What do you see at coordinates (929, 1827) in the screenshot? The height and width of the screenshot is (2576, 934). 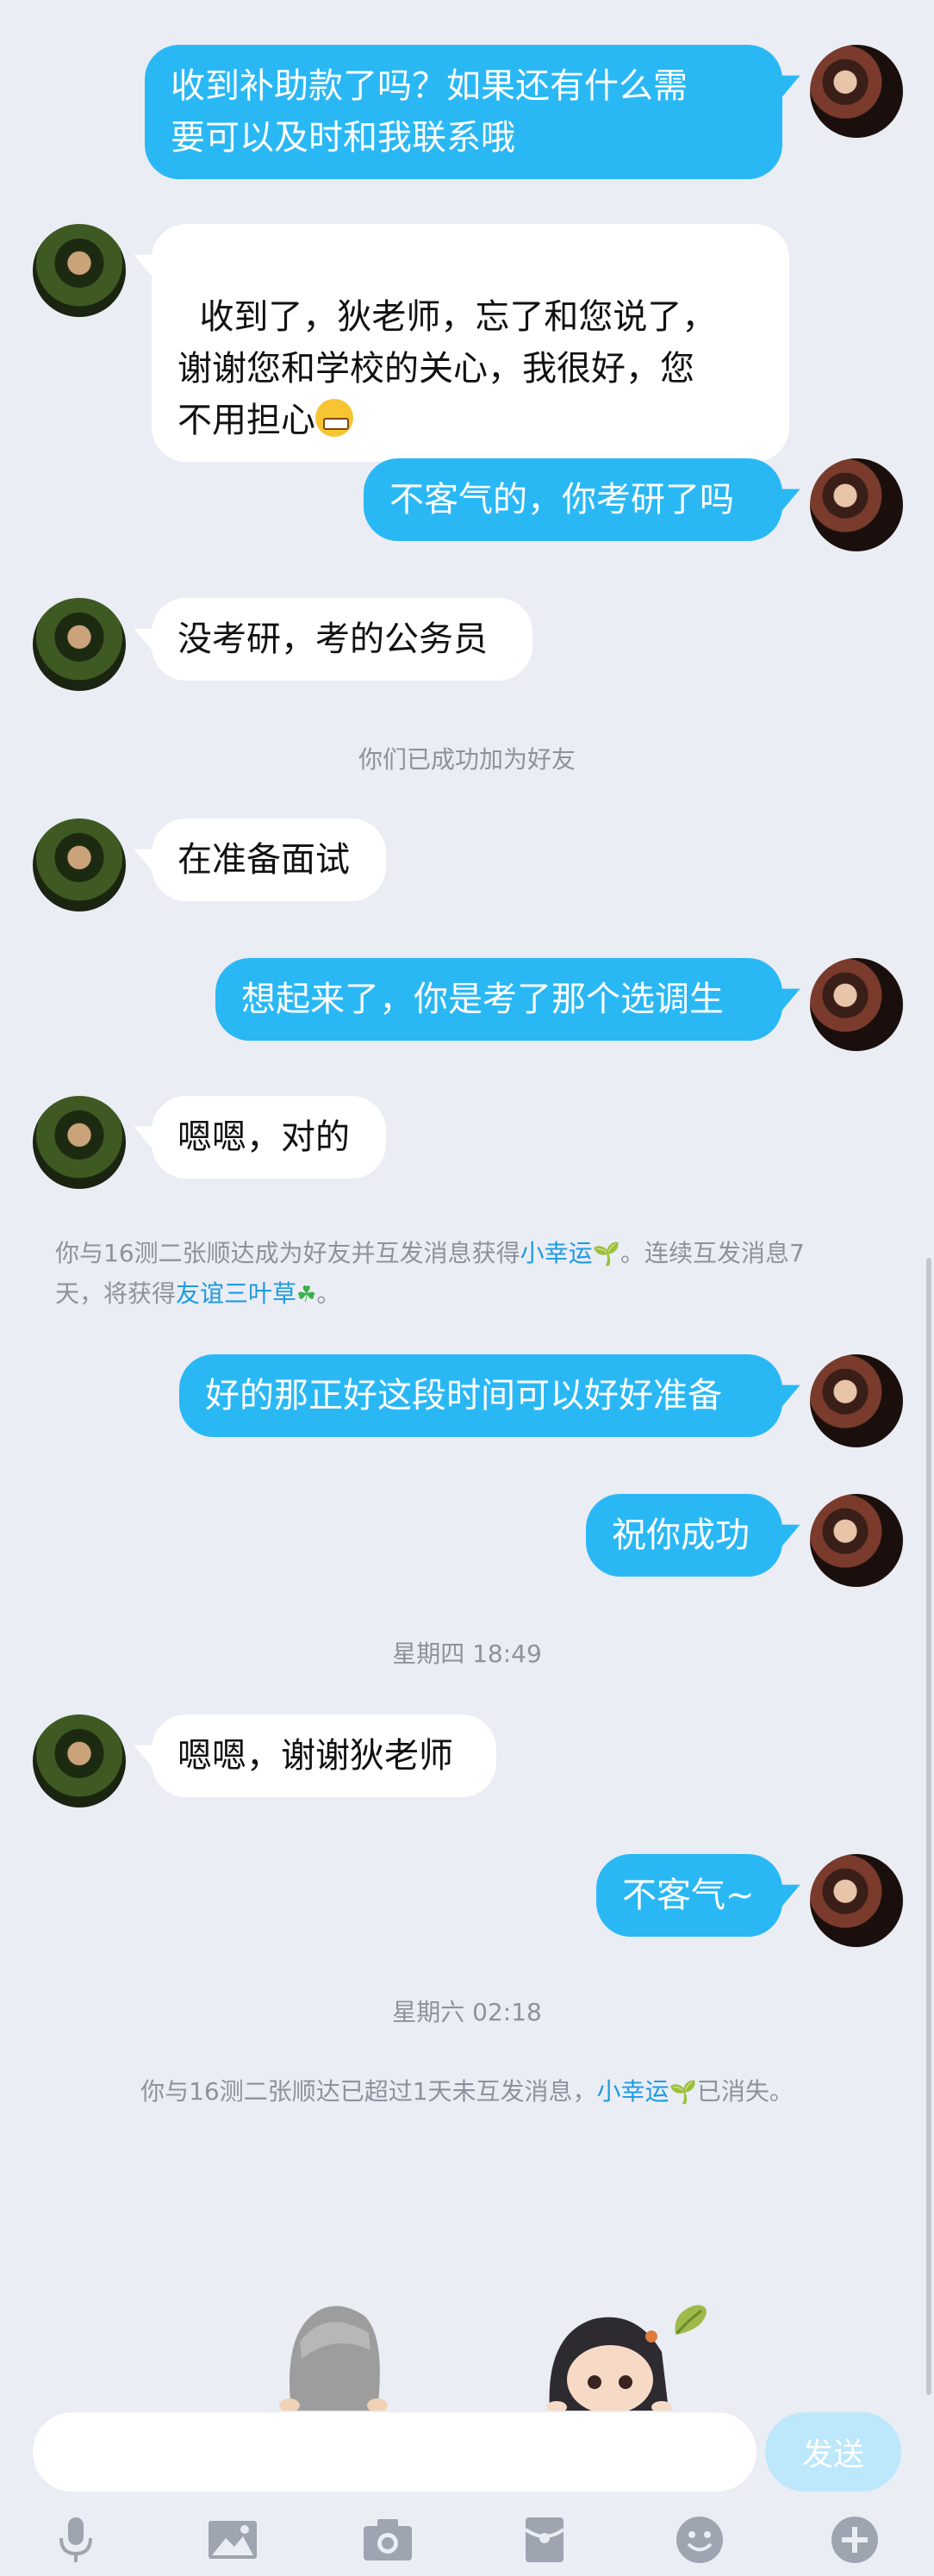 I see `scrollbar` at bounding box center [929, 1827].